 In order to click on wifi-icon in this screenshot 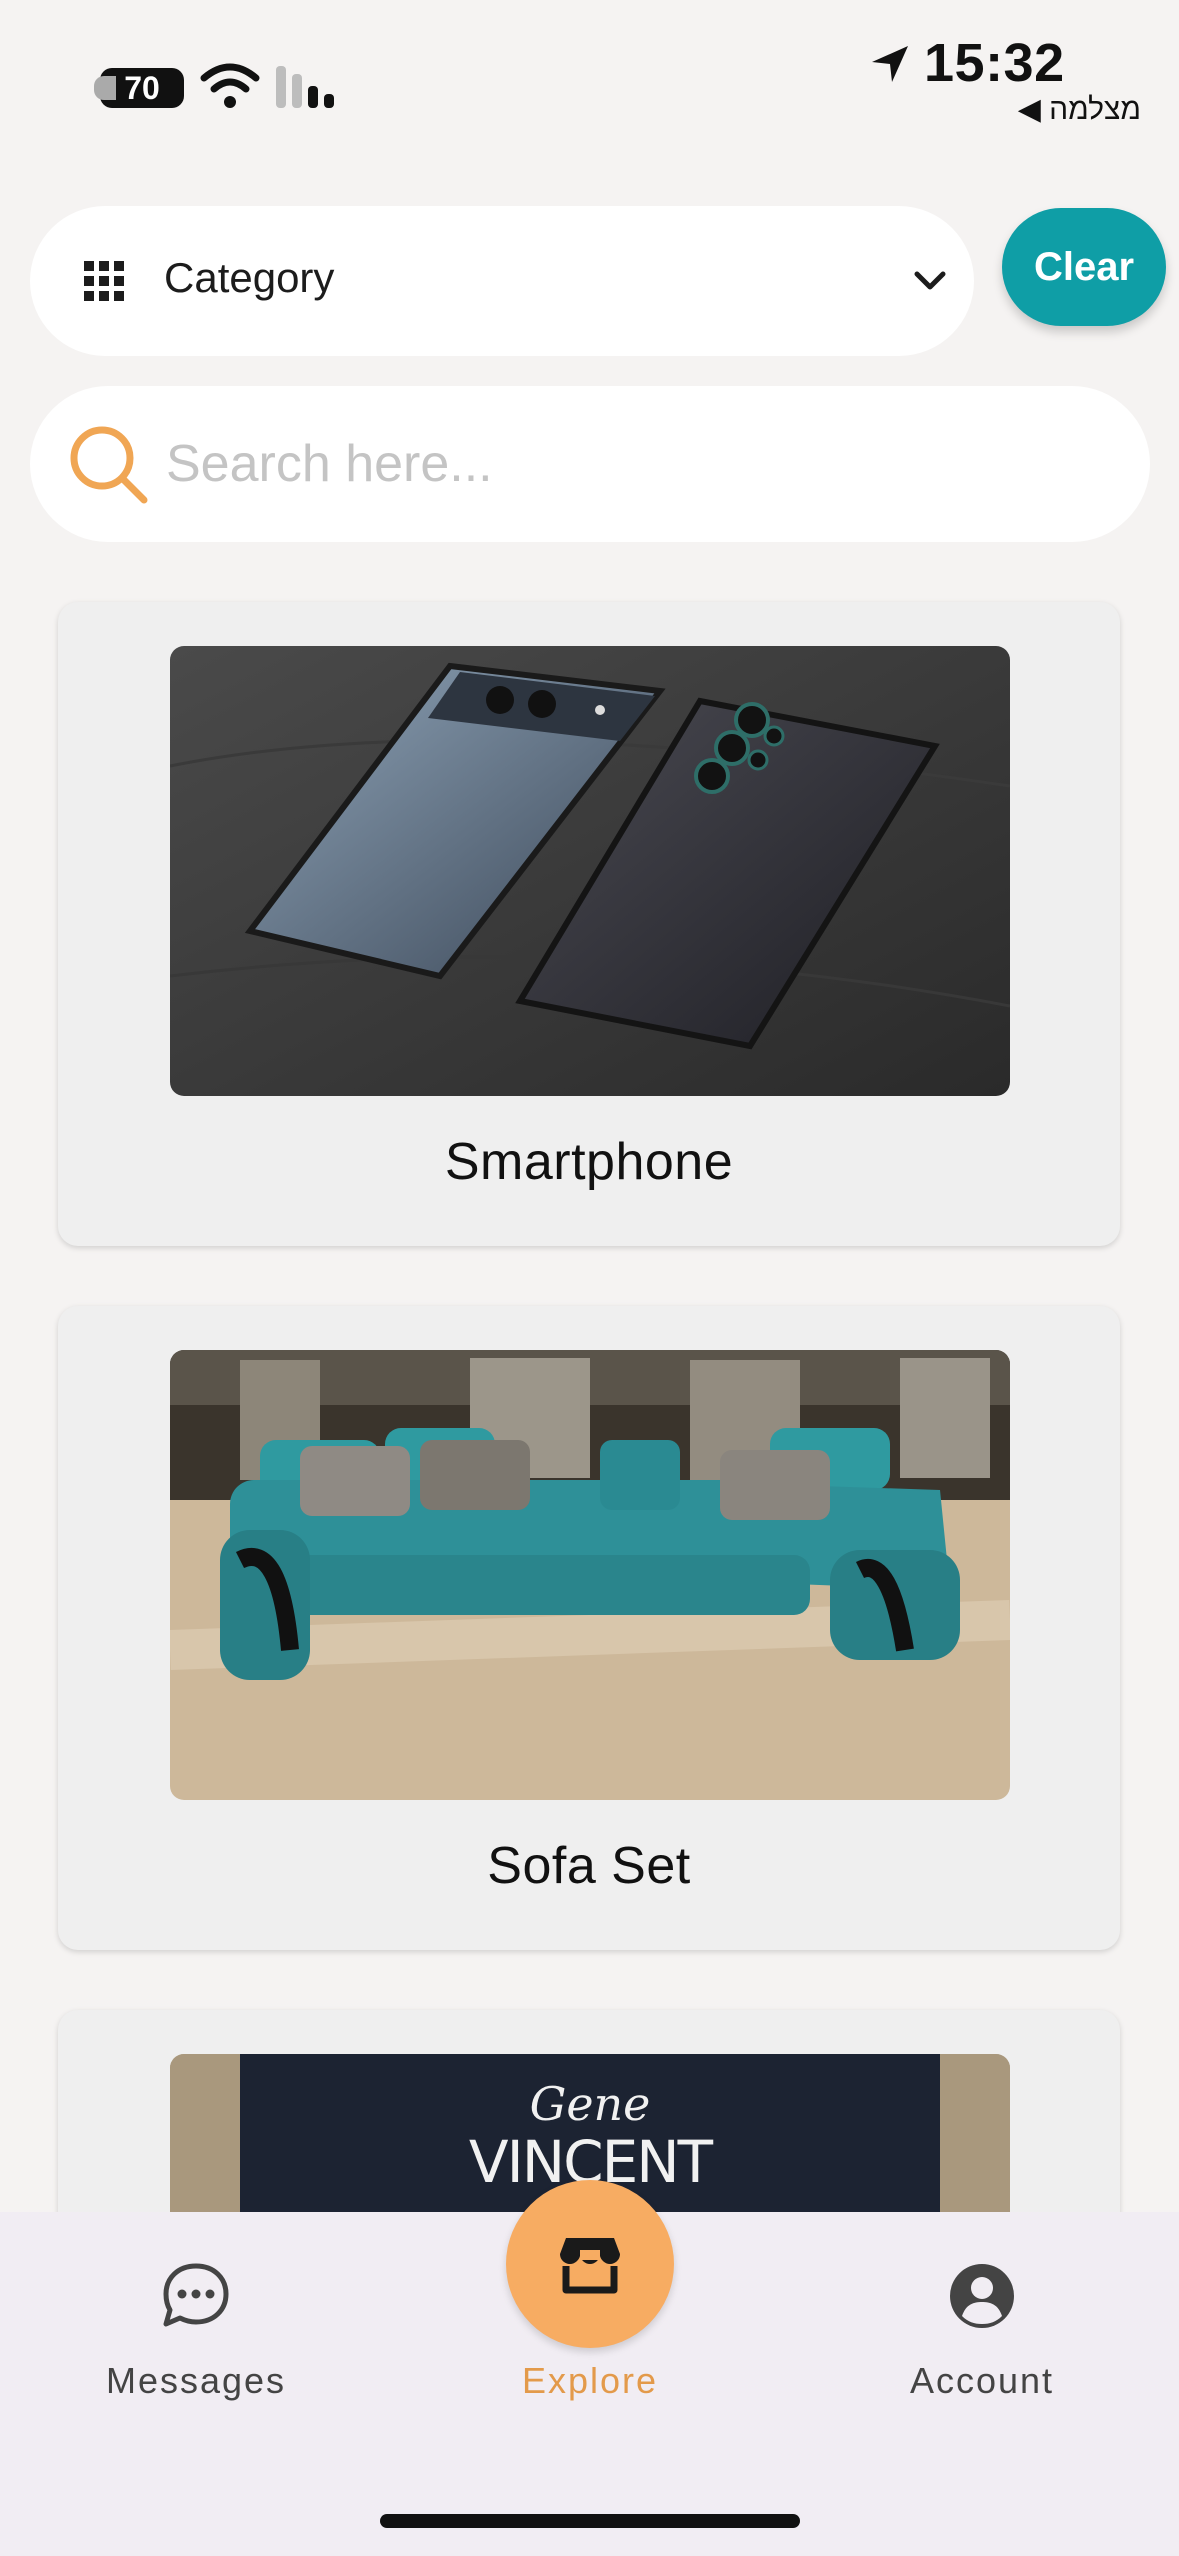, I will do `click(230, 85)`.